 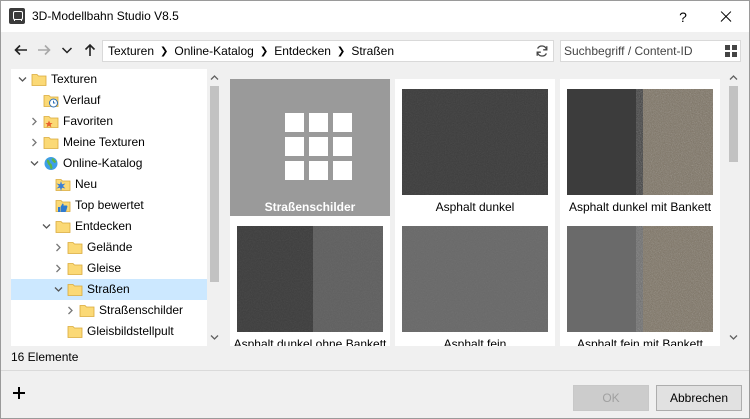 I want to click on tree-item-label: Texturen, so click(x=74, y=79).